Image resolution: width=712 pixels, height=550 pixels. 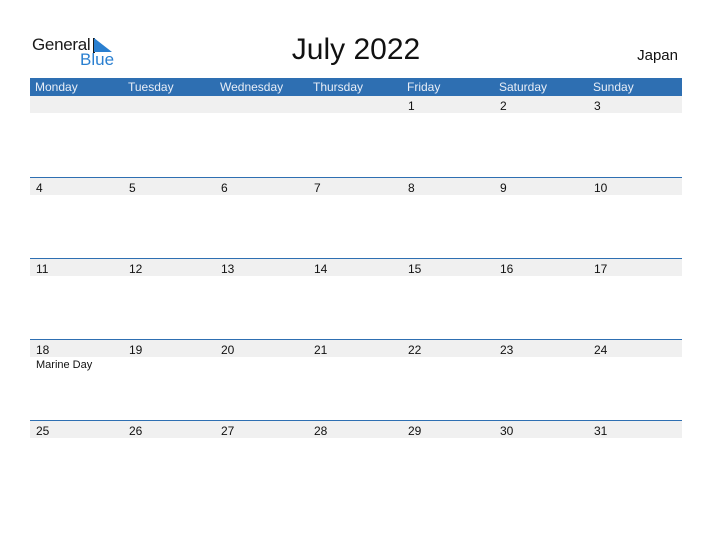 What do you see at coordinates (56, 87) in the screenshot?
I see `weekday-monday: Monday` at bounding box center [56, 87].